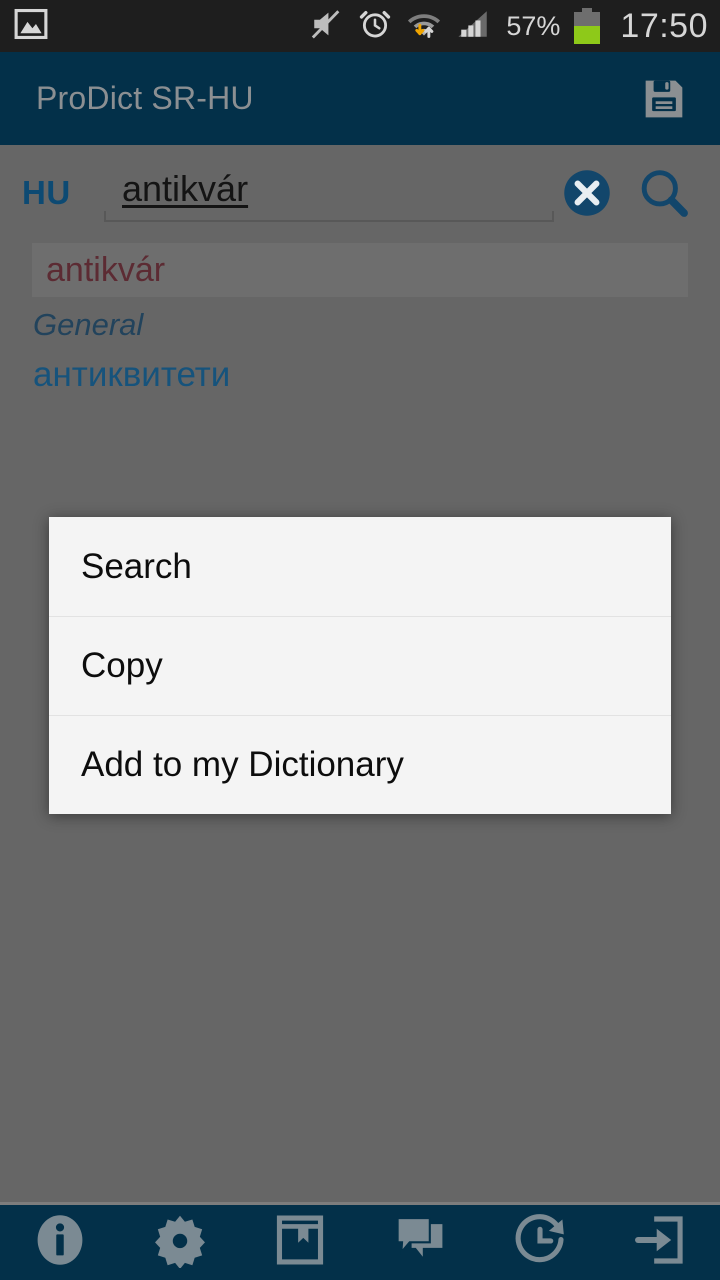 Image resolution: width=720 pixels, height=1280 pixels. I want to click on nav-button-history, so click(540, 1242).